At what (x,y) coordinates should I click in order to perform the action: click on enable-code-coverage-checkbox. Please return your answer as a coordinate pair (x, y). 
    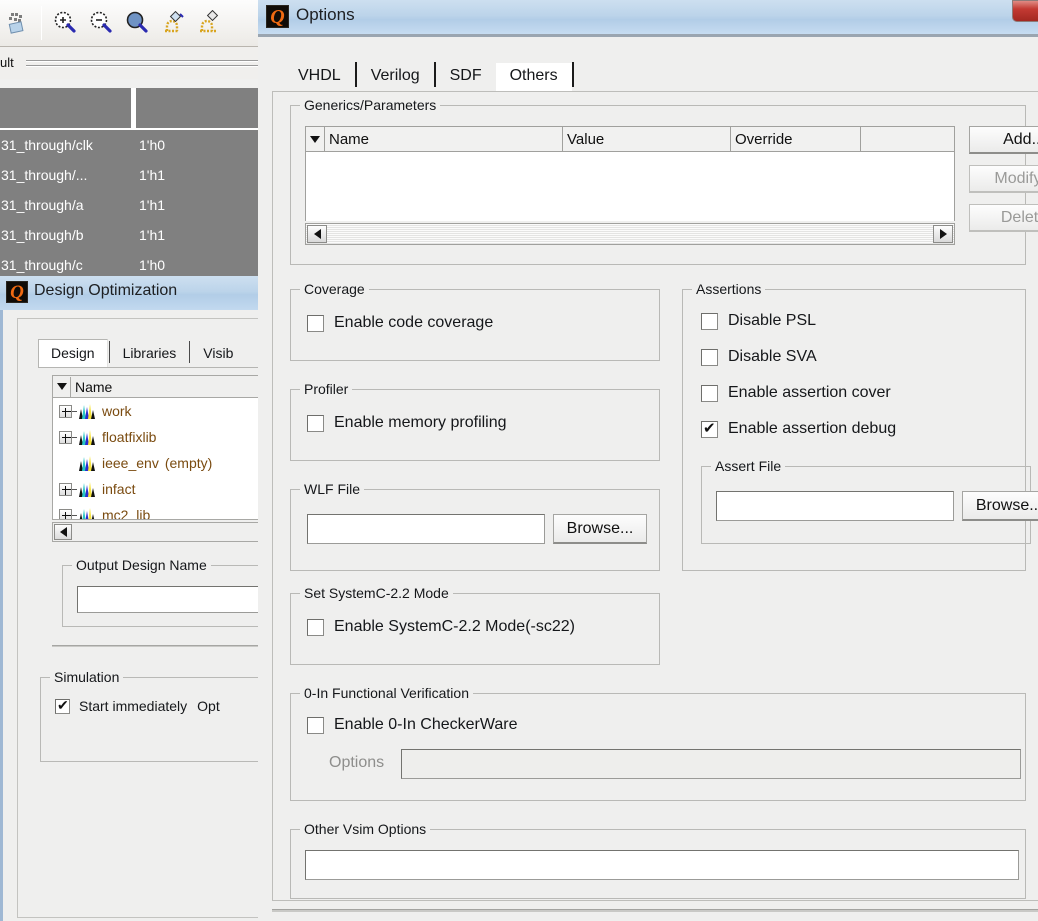
    Looking at the image, I should click on (315, 323).